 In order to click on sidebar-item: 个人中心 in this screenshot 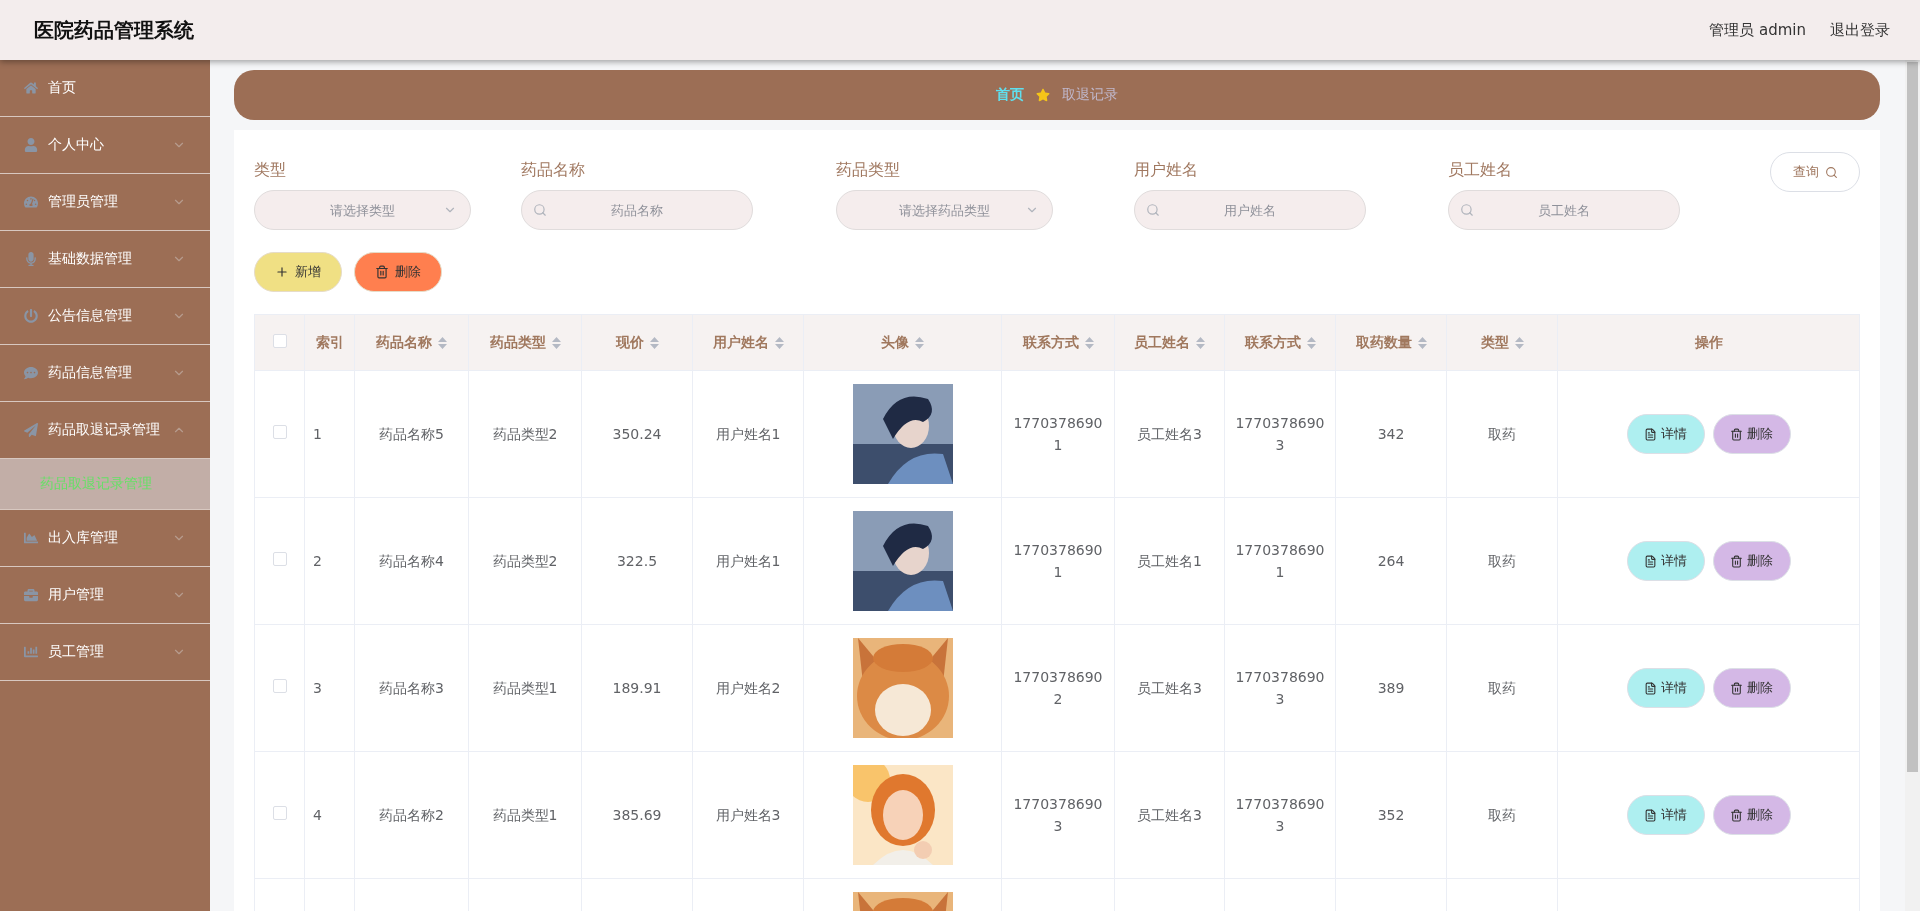, I will do `click(105, 145)`.